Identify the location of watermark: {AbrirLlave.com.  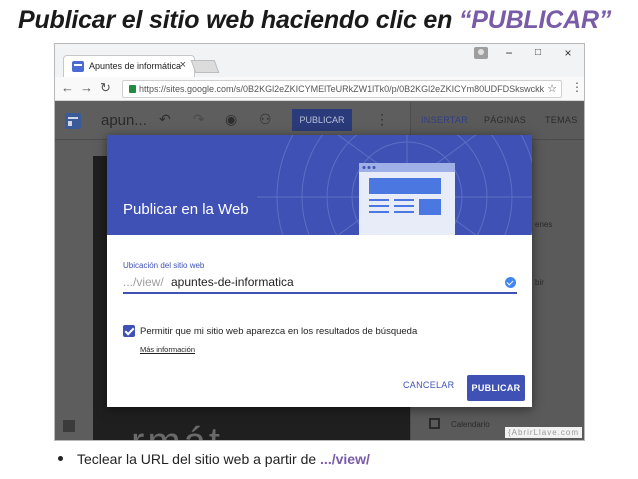
(543, 432).